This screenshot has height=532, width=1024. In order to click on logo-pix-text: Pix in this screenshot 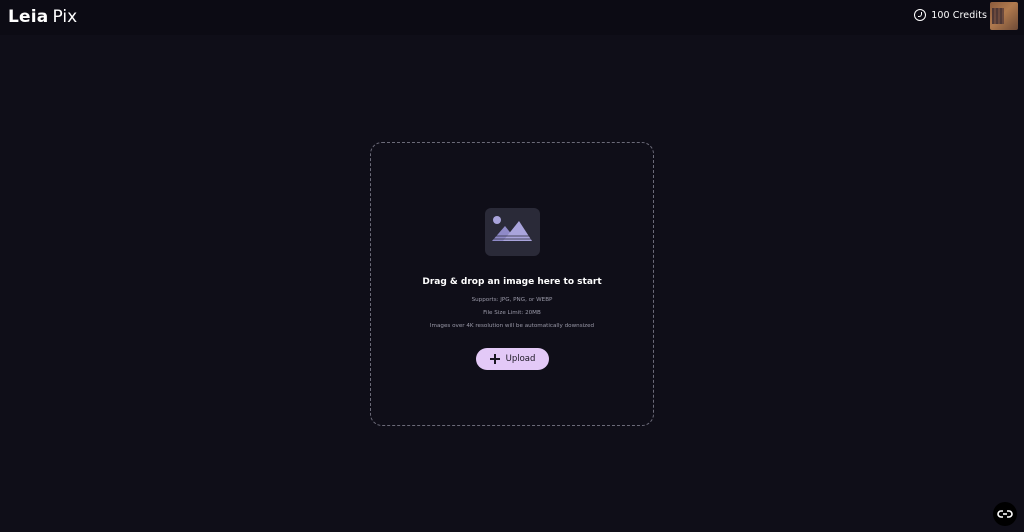, I will do `click(65, 17)`.